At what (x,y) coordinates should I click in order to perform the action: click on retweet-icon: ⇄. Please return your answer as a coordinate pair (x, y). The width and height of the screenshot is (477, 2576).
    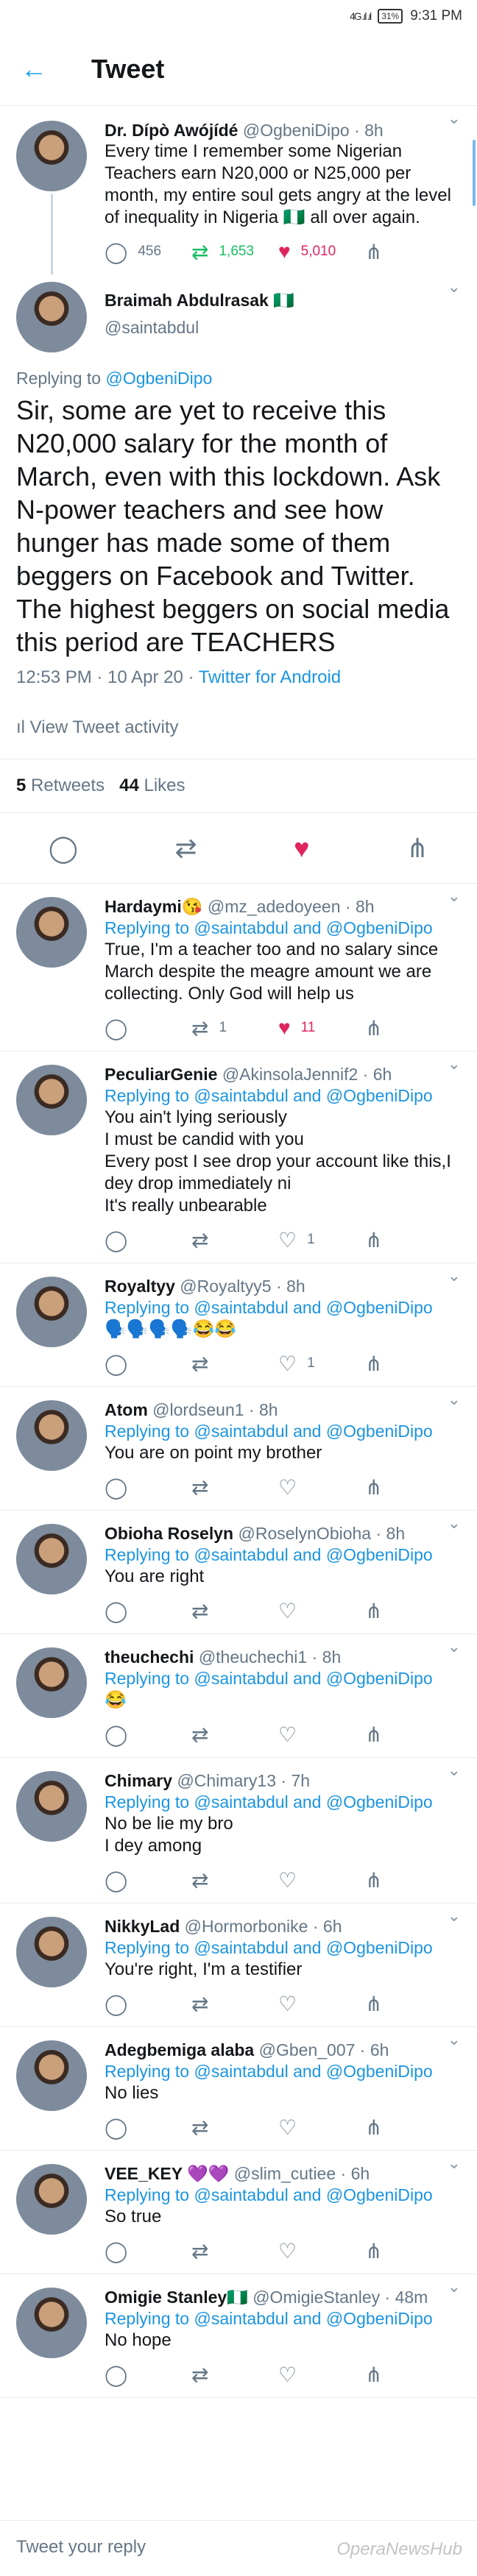
    Looking at the image, I should click on (186, 848).